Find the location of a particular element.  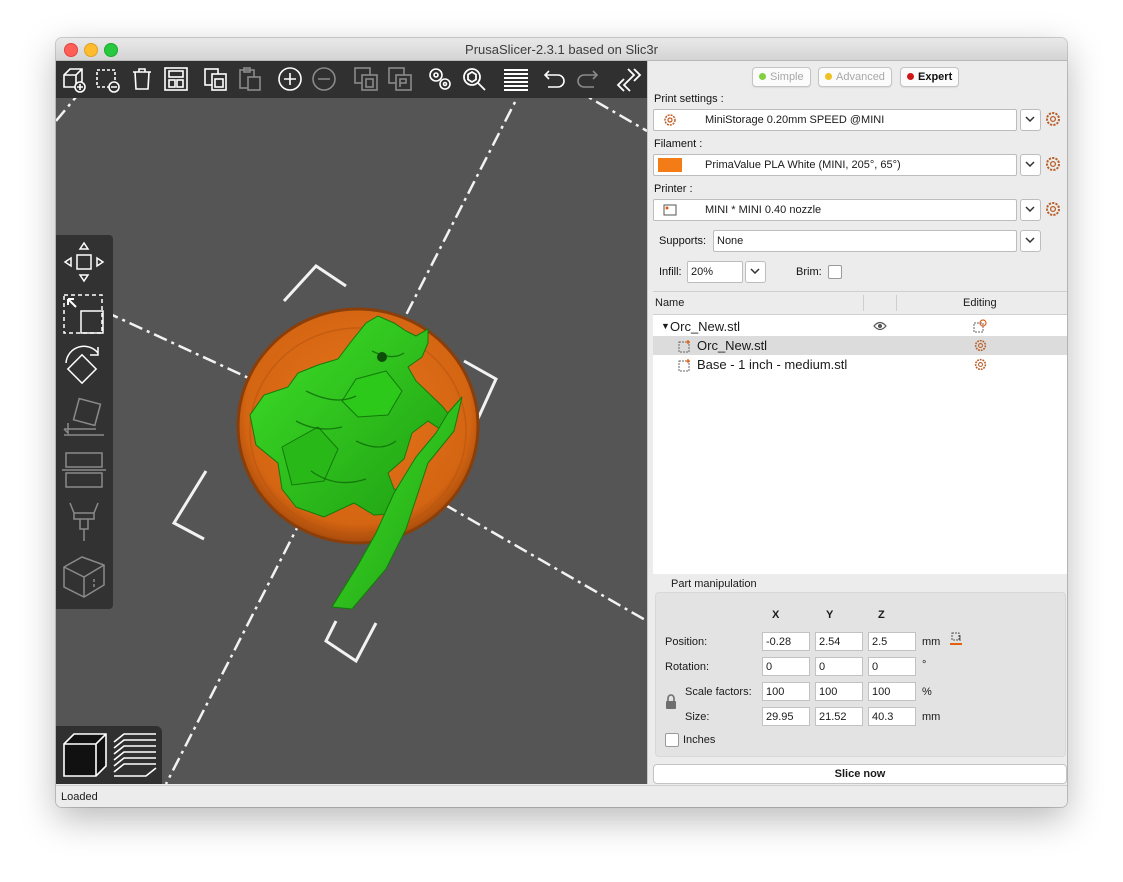

copy-icon is located at coordinates (216, 79).